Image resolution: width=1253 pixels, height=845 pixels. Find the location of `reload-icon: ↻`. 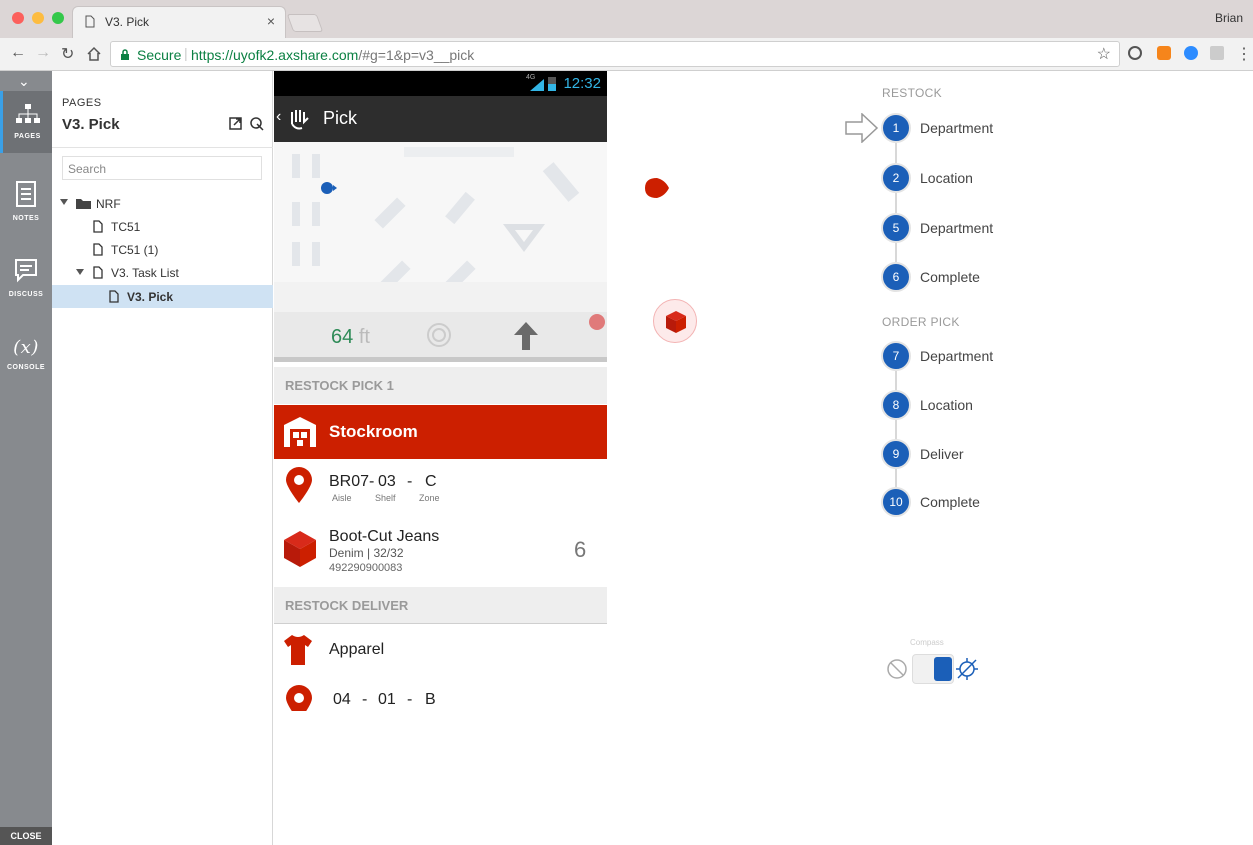

reload-icon: ↻ is located at coordinates (67, 54).